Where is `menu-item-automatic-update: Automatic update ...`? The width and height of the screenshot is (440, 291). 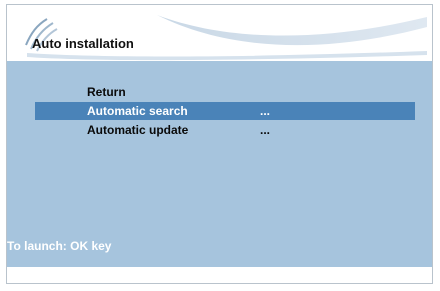
menu-item-automatic-update: Automatic update ... is located at coordinates (219, 130).